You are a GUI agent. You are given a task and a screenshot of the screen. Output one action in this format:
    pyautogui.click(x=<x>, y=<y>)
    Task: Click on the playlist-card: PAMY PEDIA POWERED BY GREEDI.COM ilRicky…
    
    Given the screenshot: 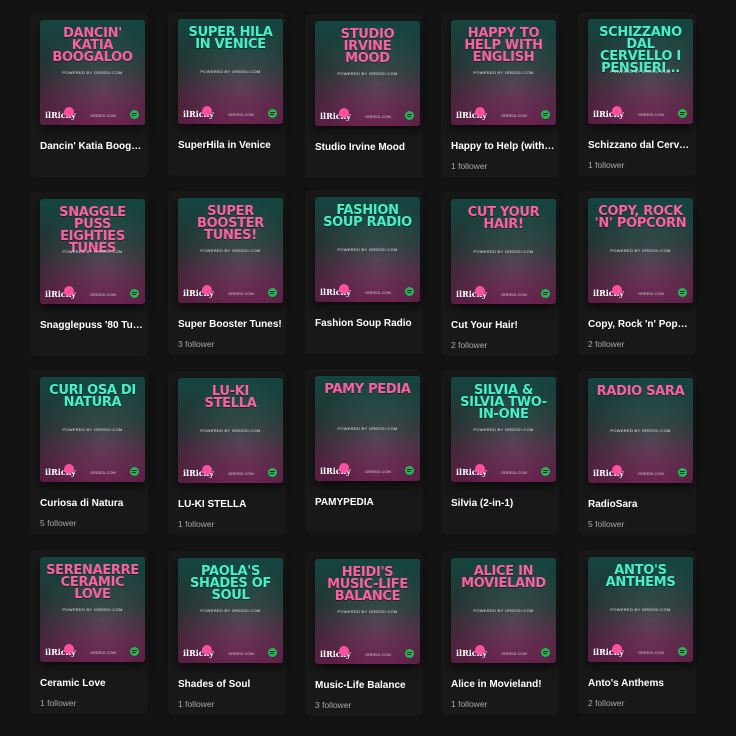 What is the action you would take?
    pyautogui.click(x=364, y=451)
    